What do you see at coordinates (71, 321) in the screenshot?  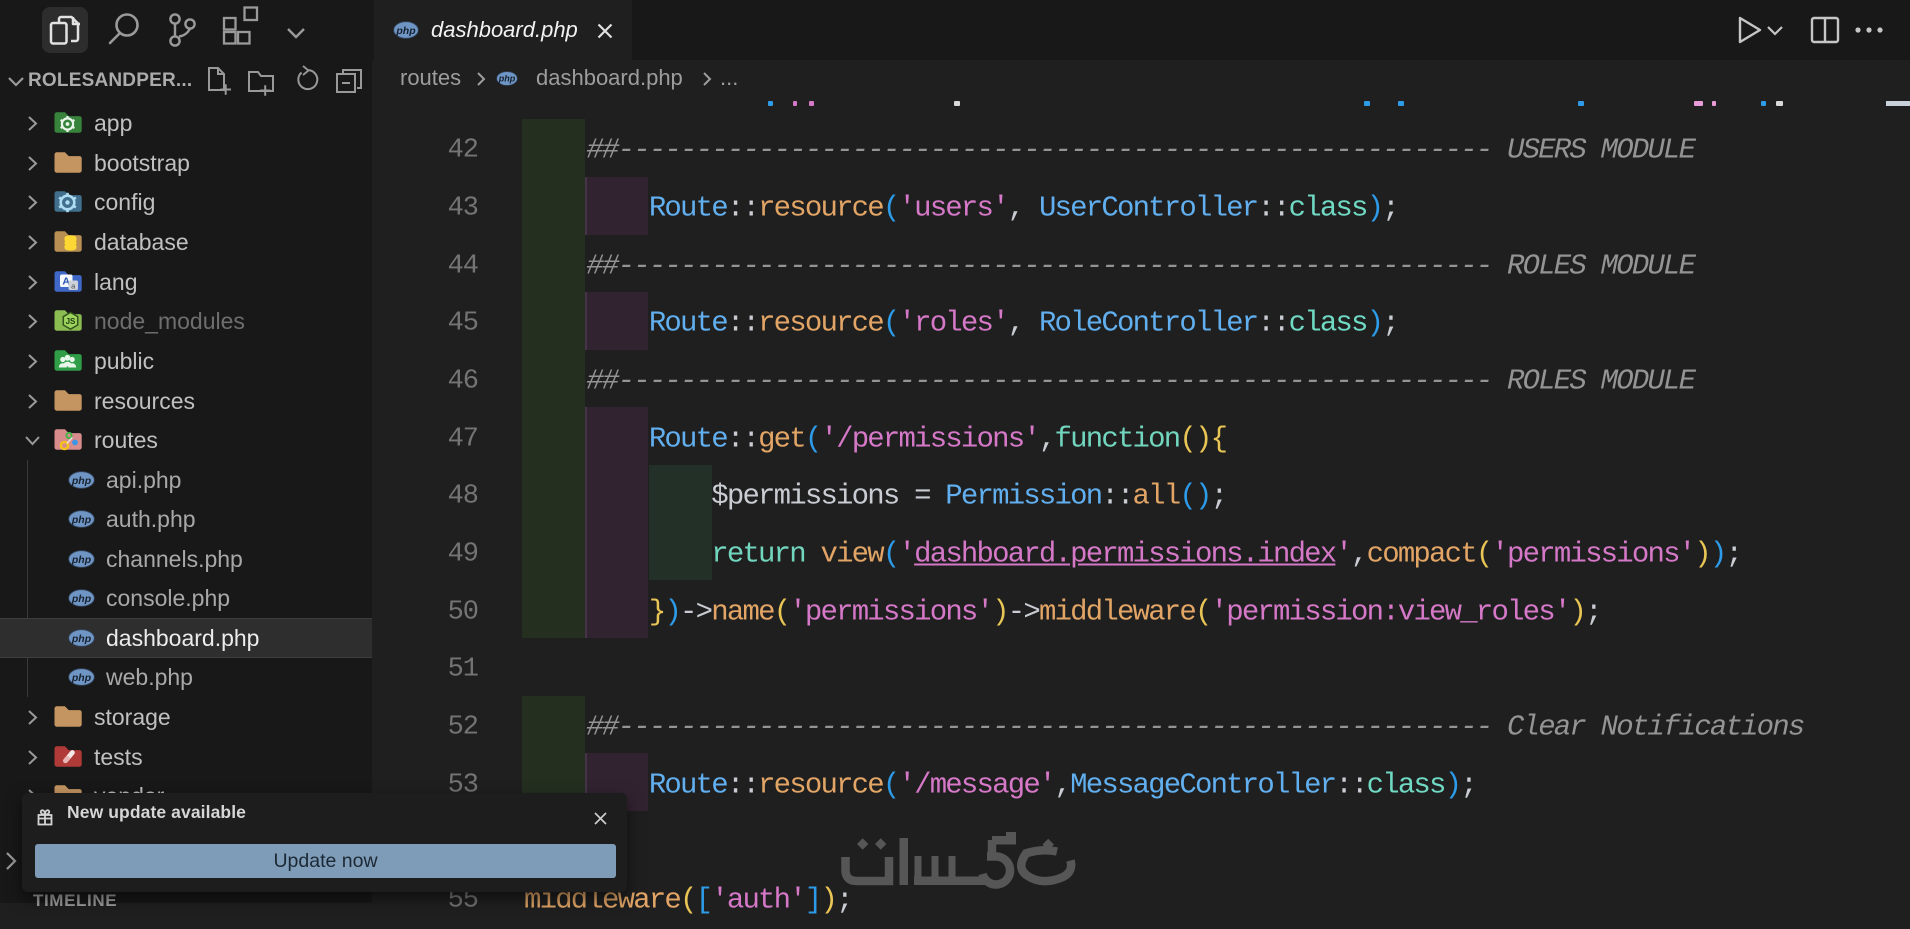 I see `svg-text: JS` at bounding box center [71, 321].